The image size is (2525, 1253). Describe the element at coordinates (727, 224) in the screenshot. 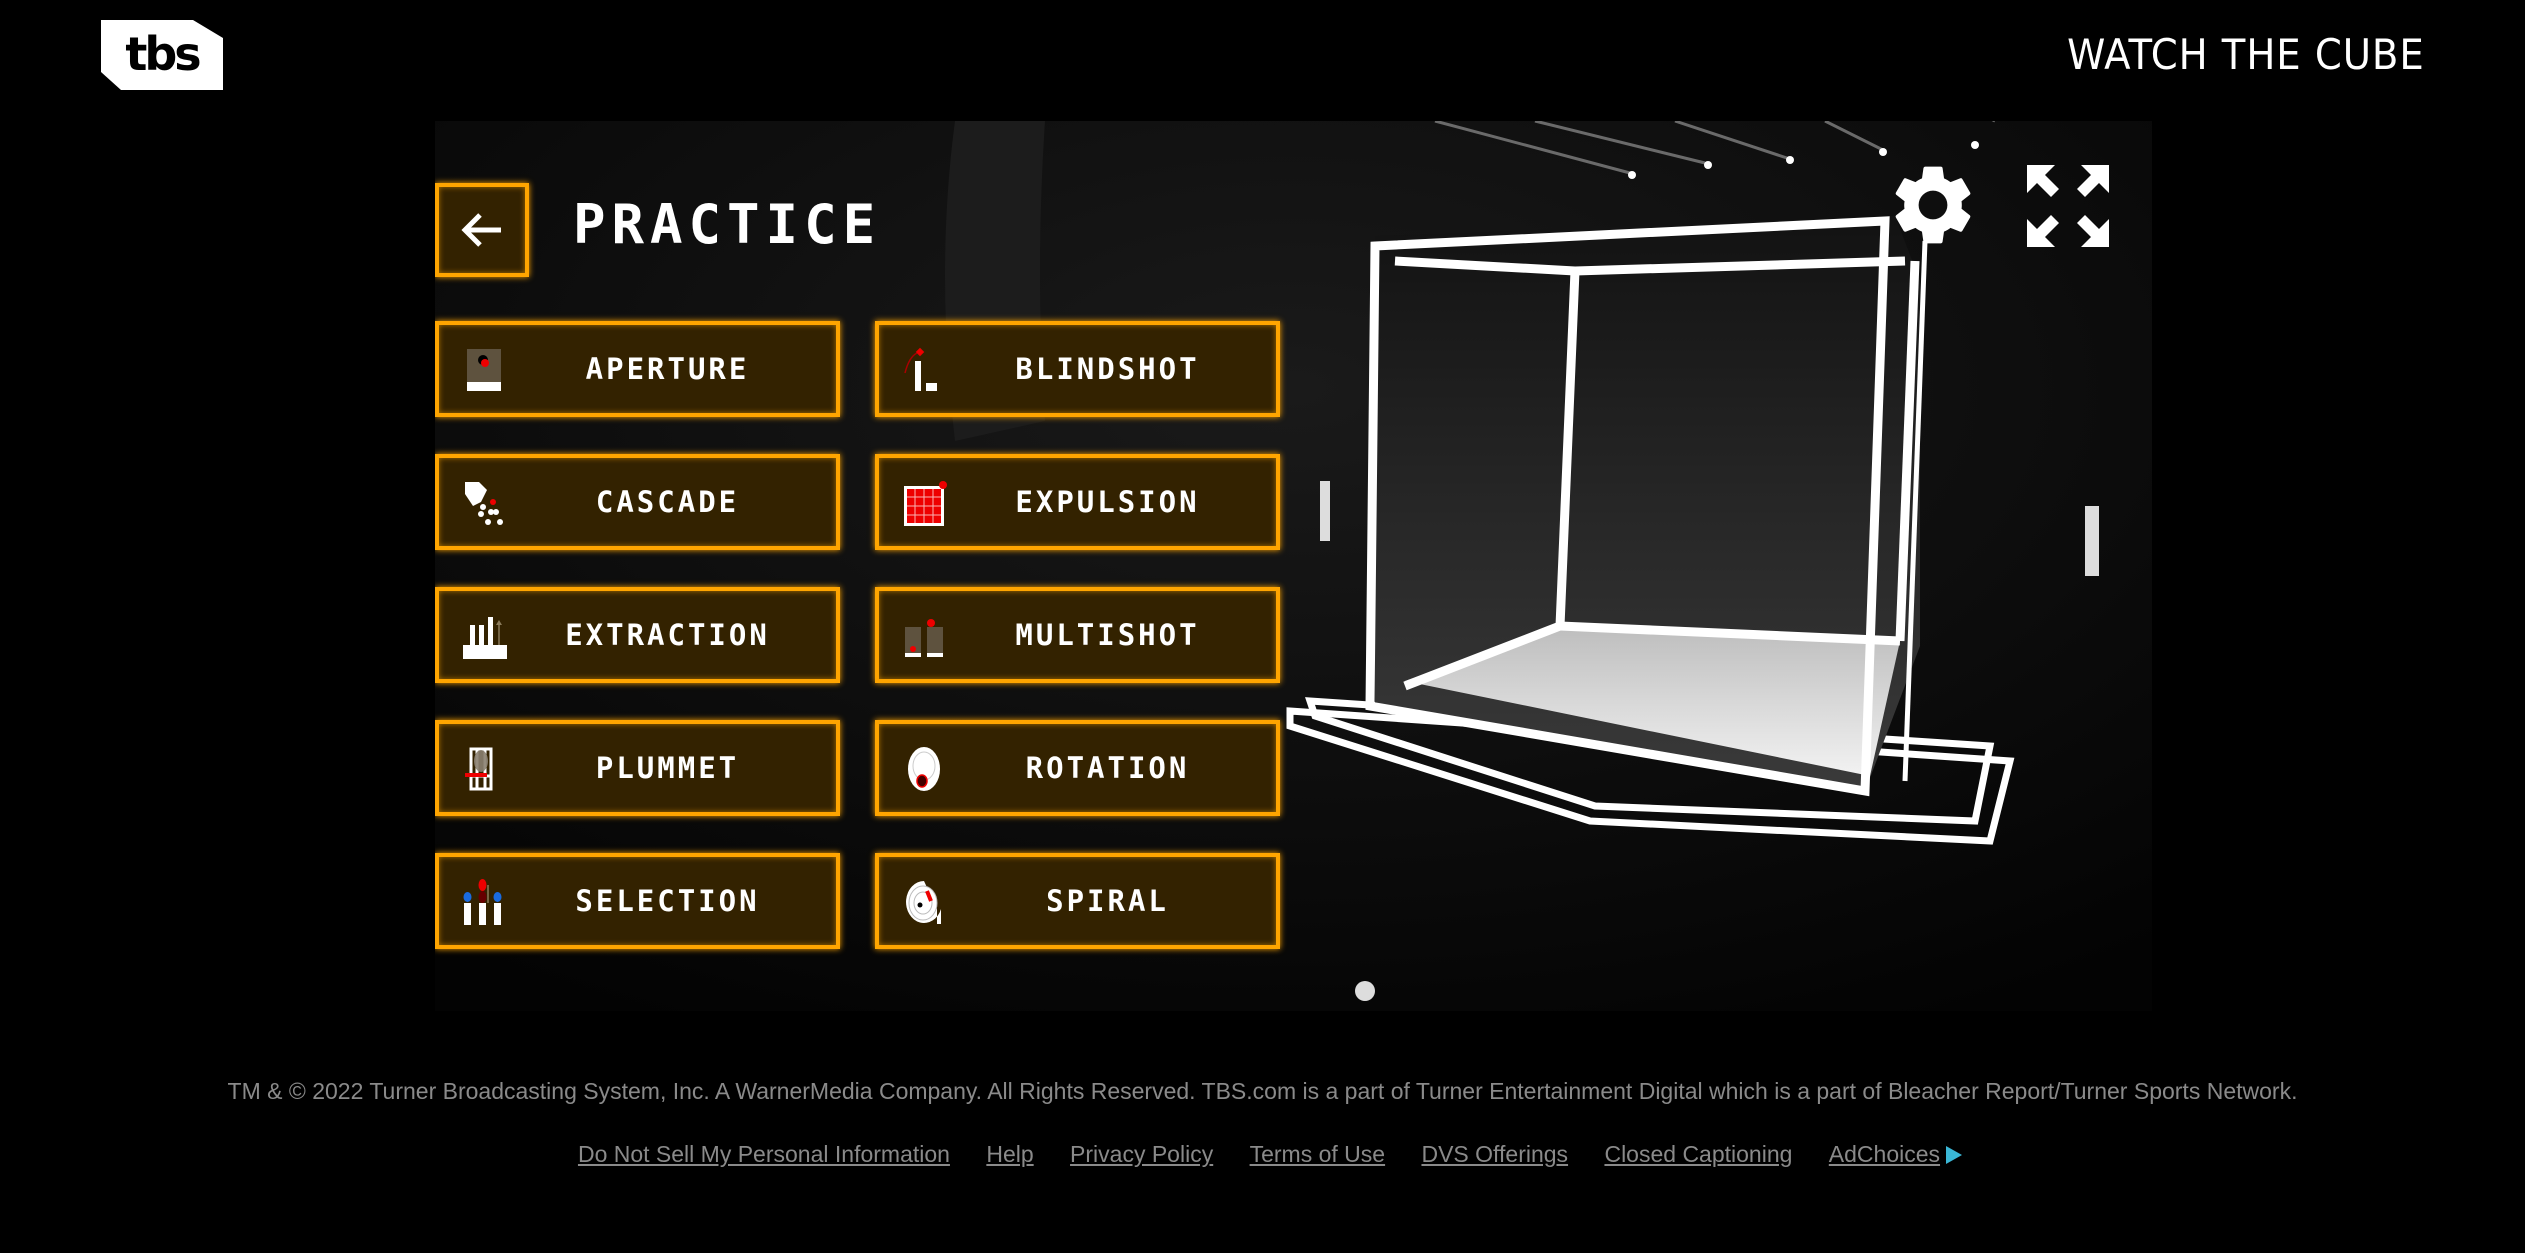

I see `page-title: PRACTICE` at that location.